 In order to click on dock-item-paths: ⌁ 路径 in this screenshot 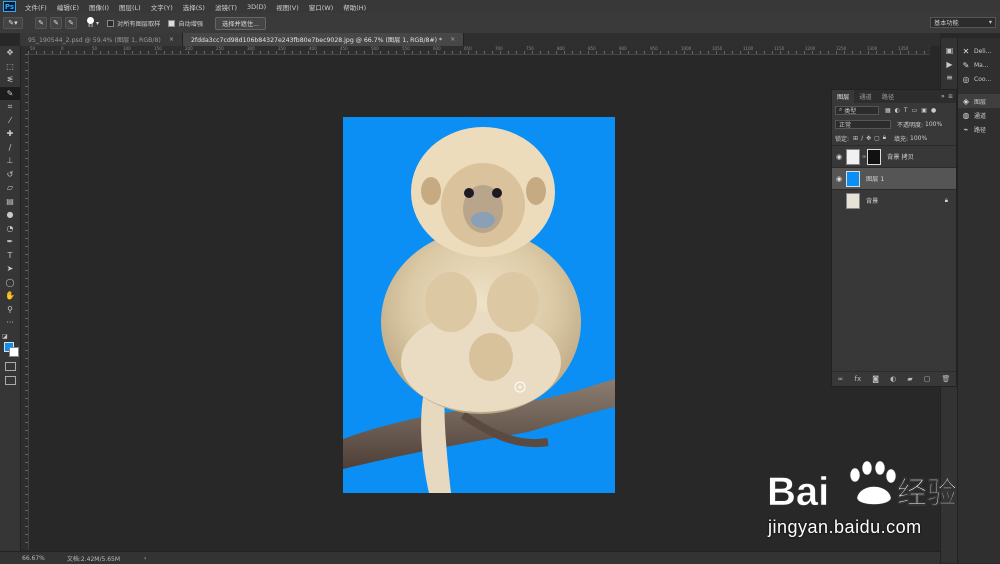, I will do `click(979, 129)`.